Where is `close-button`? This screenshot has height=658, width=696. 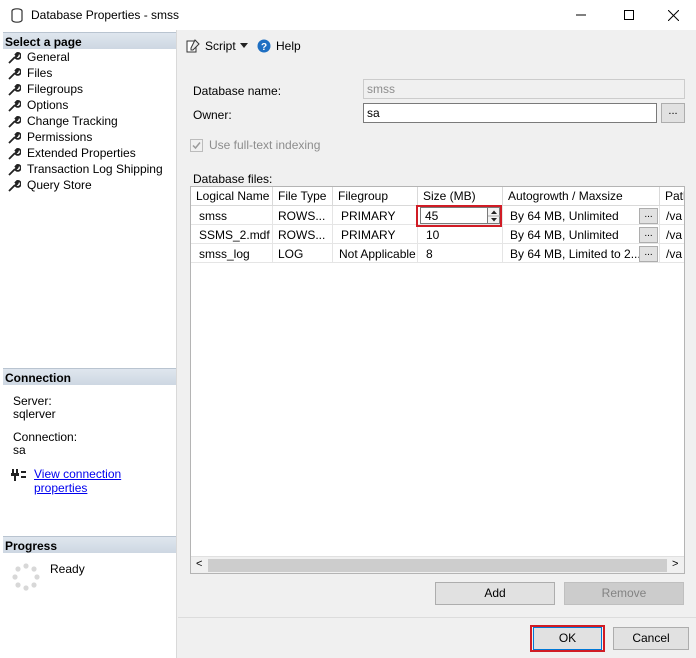 close-button is located at coordinates (673, 15).